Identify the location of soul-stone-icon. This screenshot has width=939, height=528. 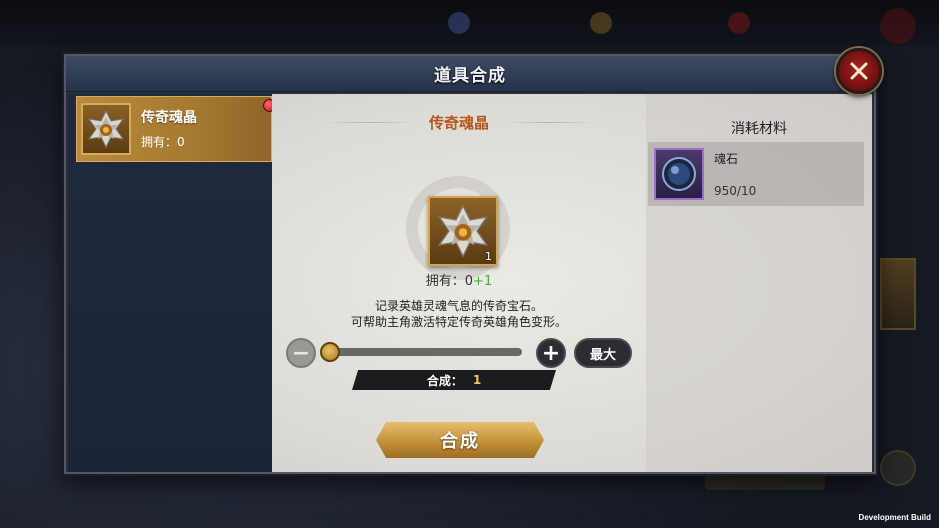
(679, 174).